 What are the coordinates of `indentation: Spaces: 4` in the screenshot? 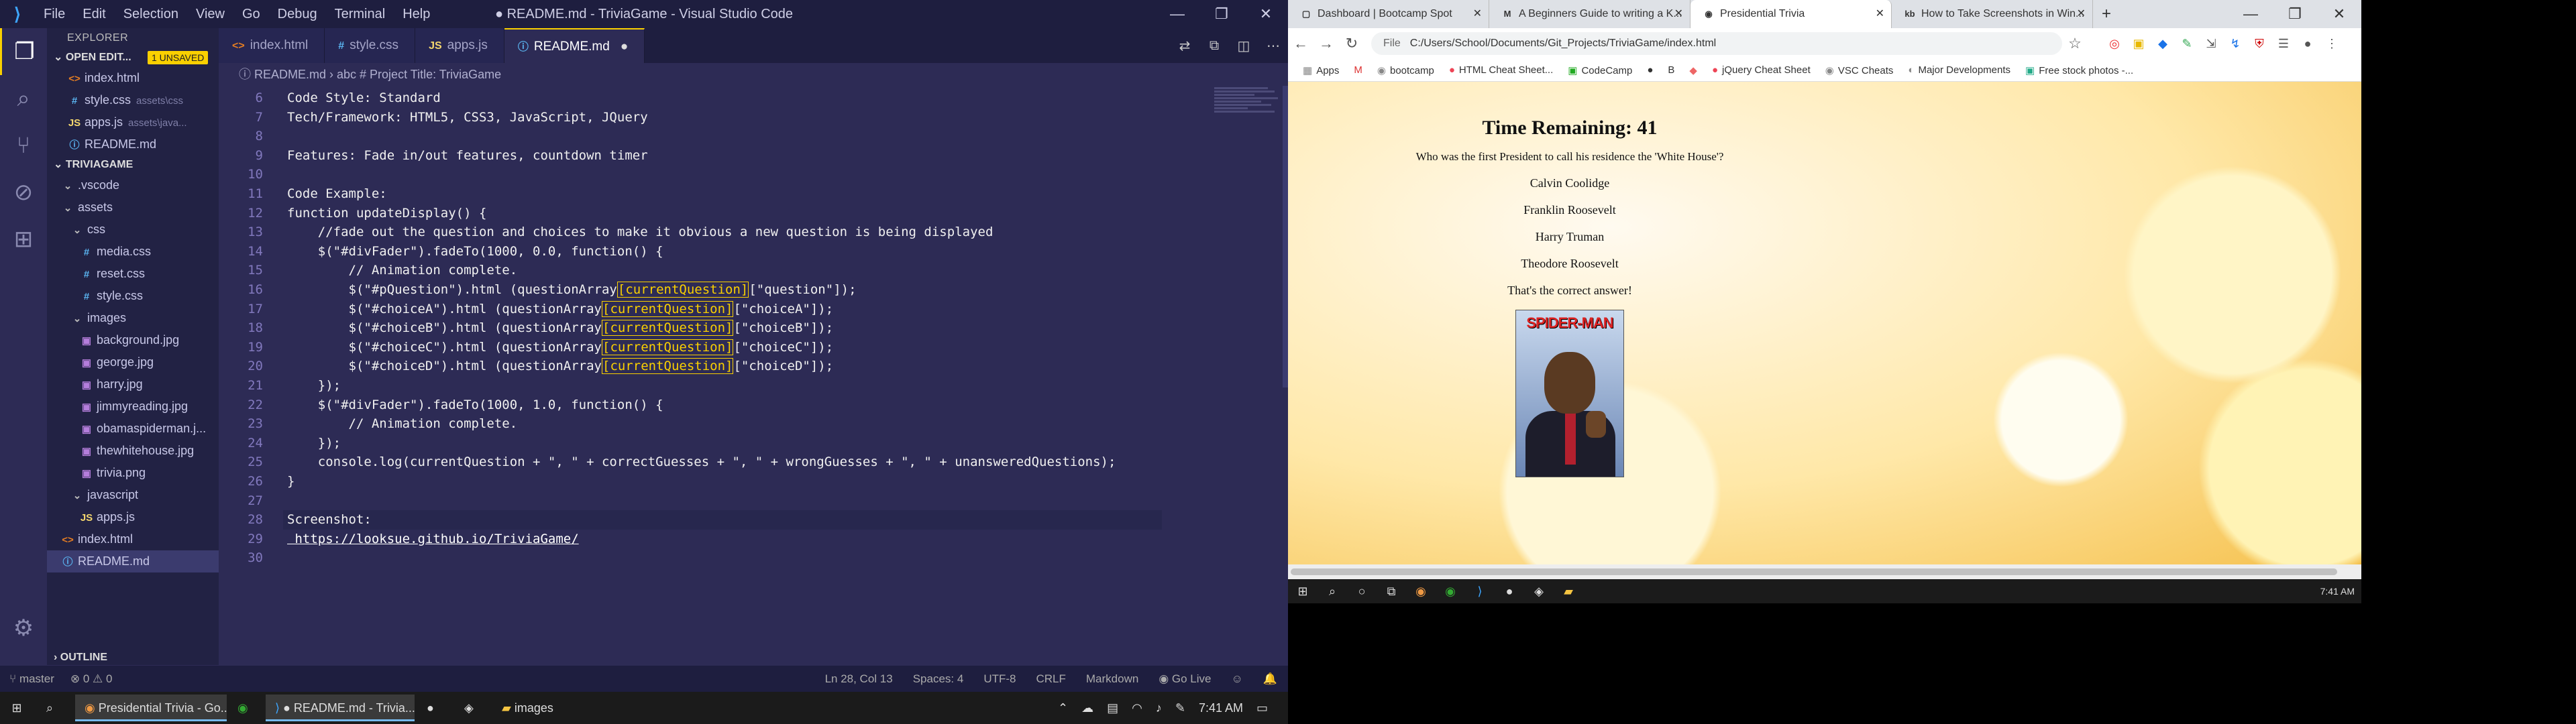 It's located at (938, 679).